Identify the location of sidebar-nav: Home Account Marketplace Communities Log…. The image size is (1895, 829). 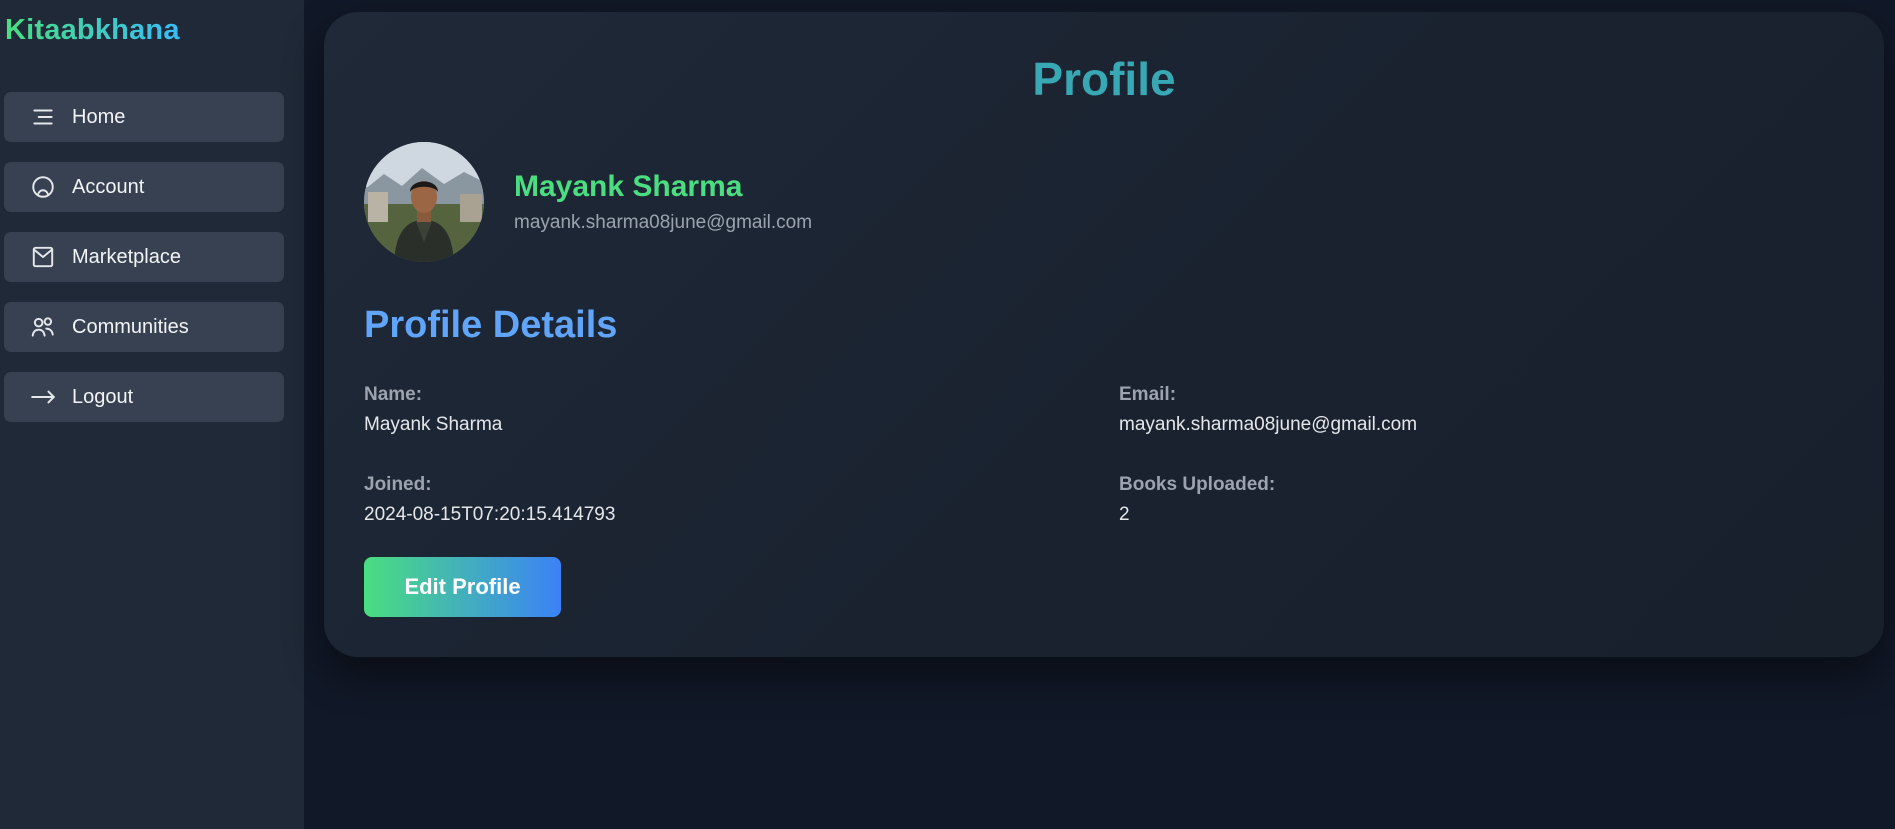
(144, 267).